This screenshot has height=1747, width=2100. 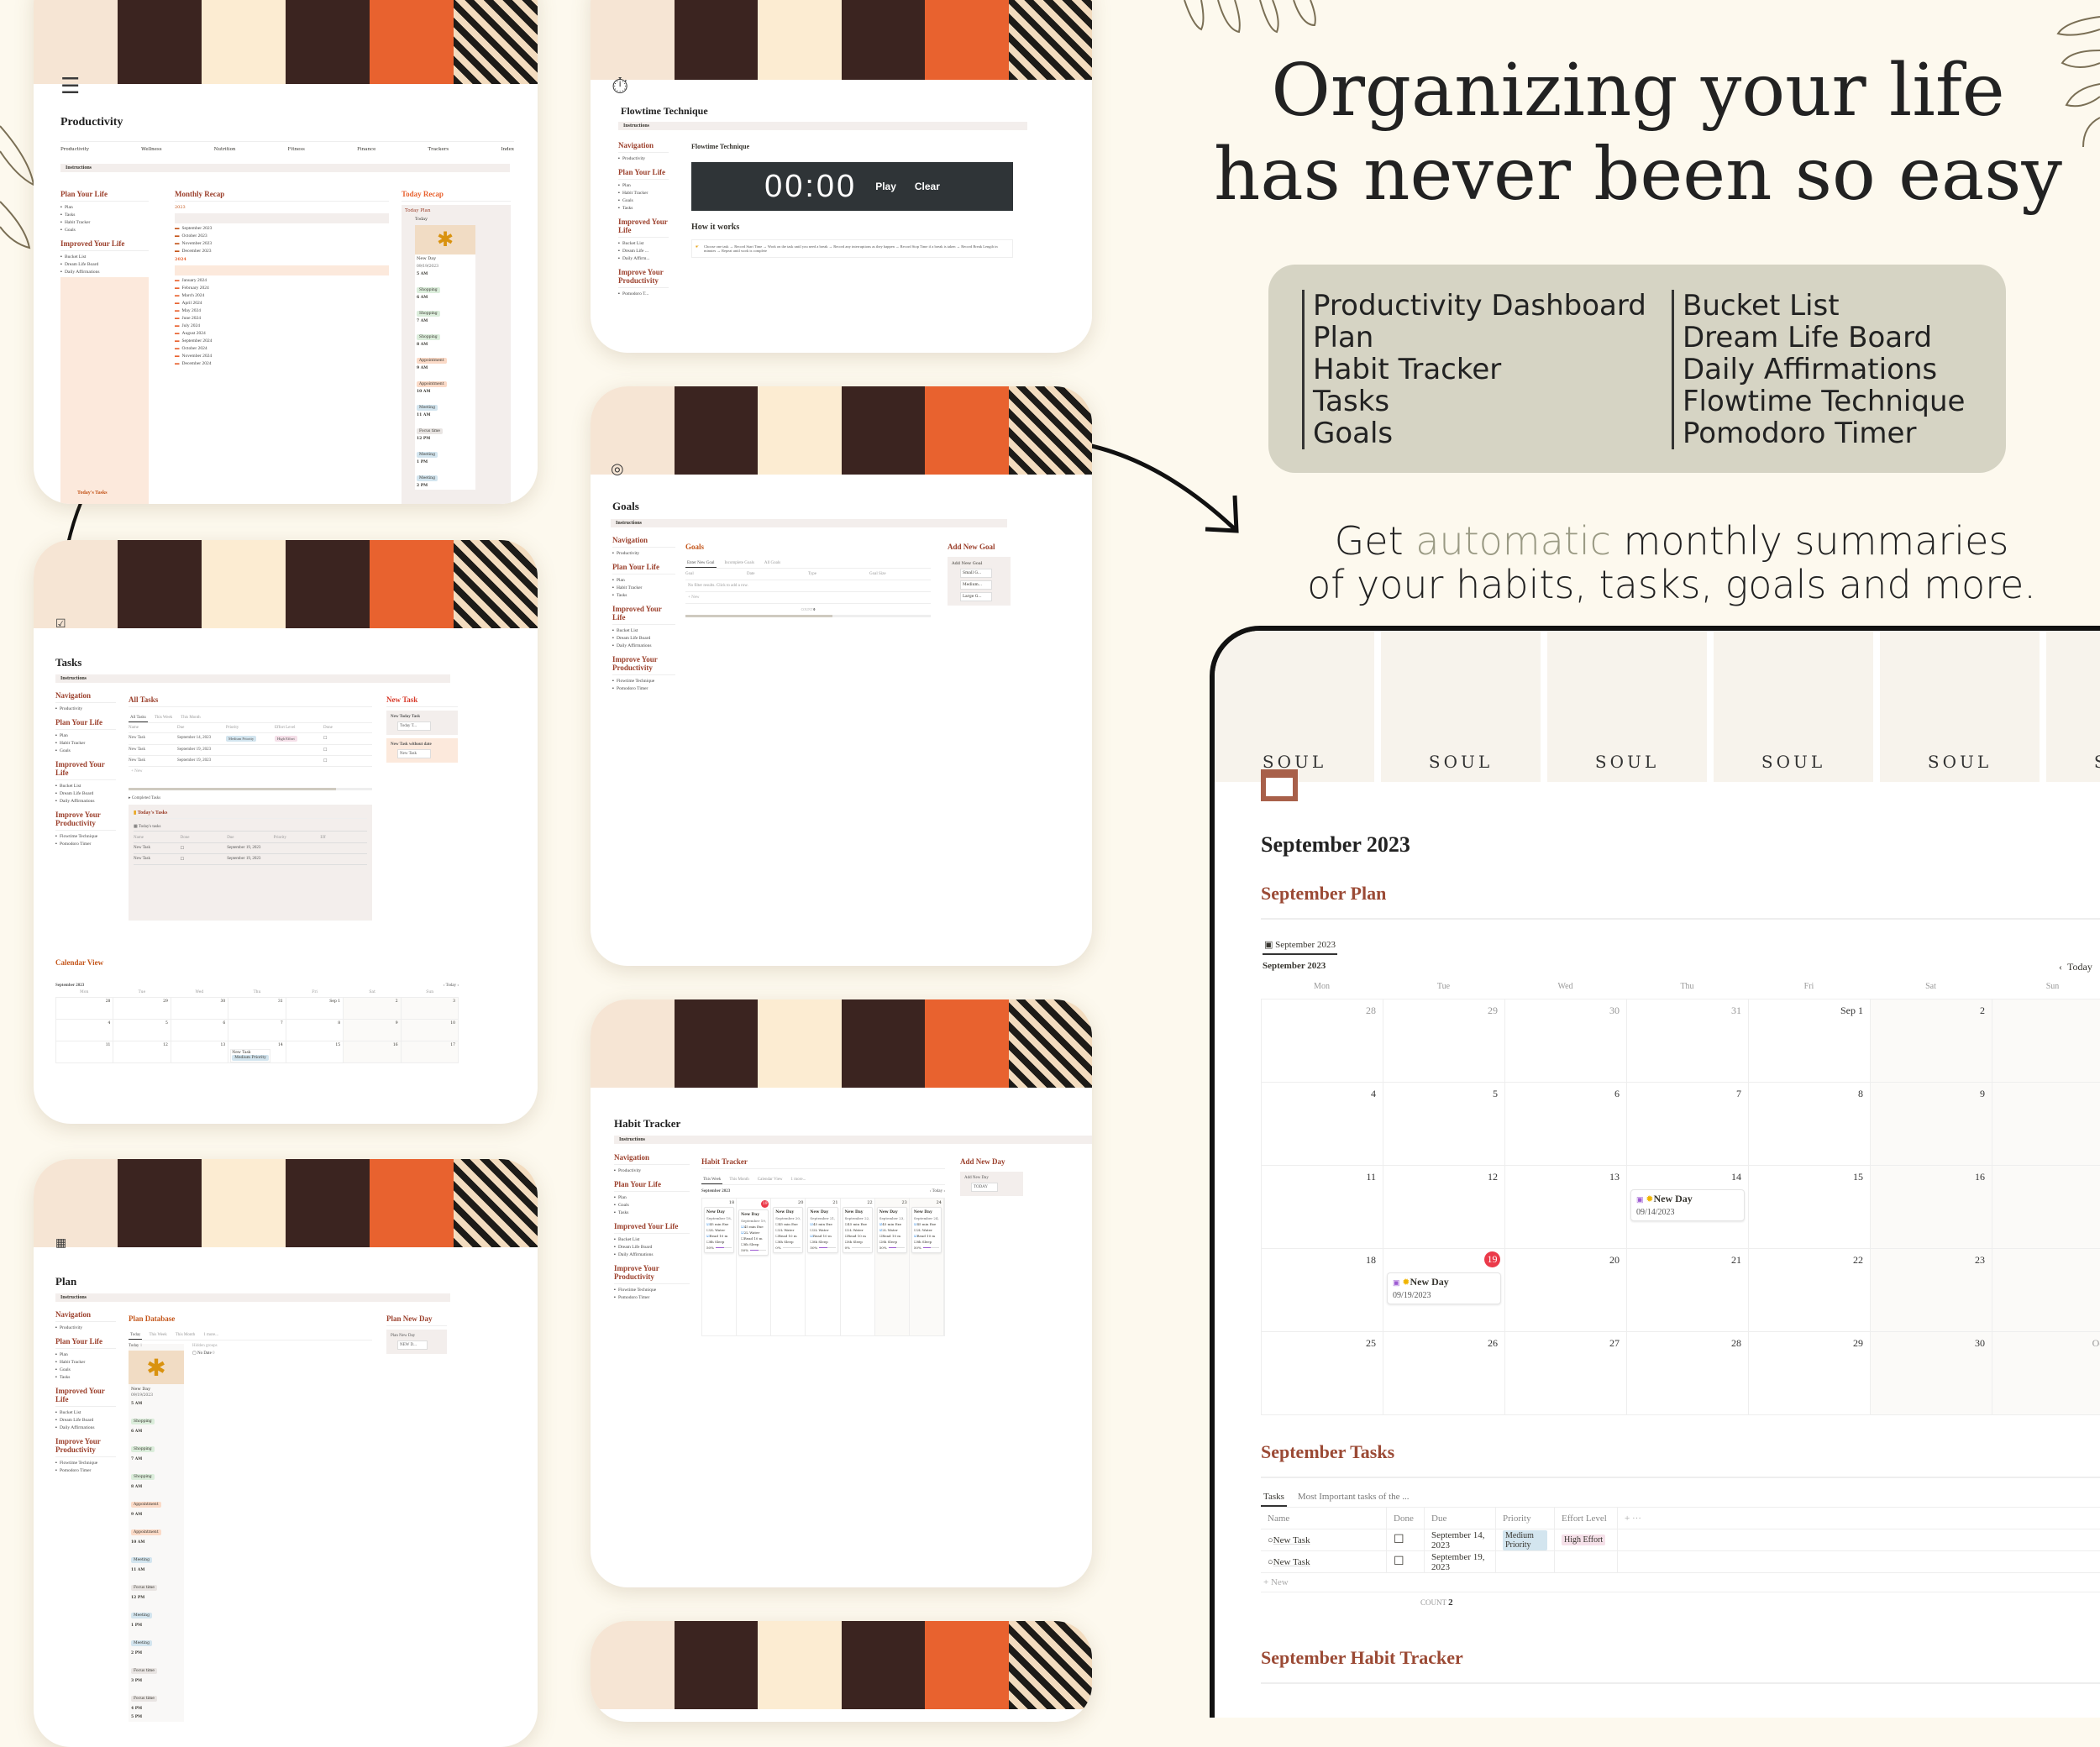 I want to click on calendar-day: 2, so click(x=373, y=1009).